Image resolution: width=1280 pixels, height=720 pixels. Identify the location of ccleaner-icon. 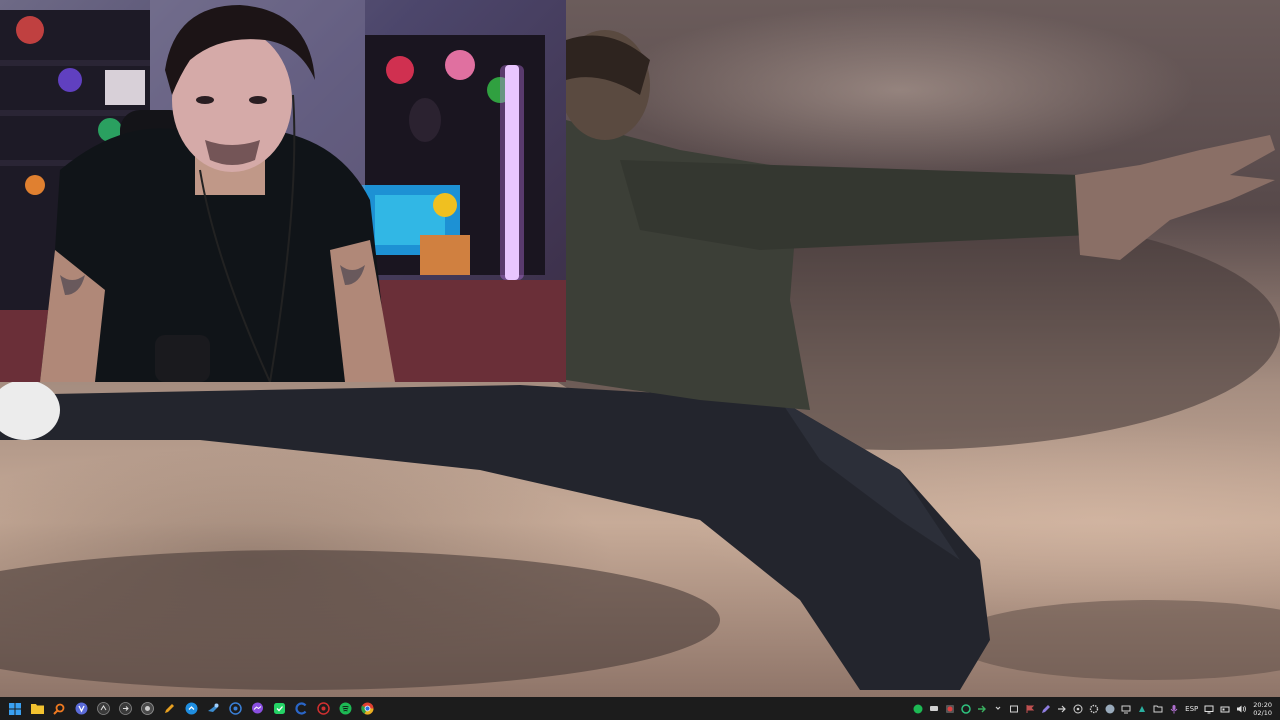
(301, 709).